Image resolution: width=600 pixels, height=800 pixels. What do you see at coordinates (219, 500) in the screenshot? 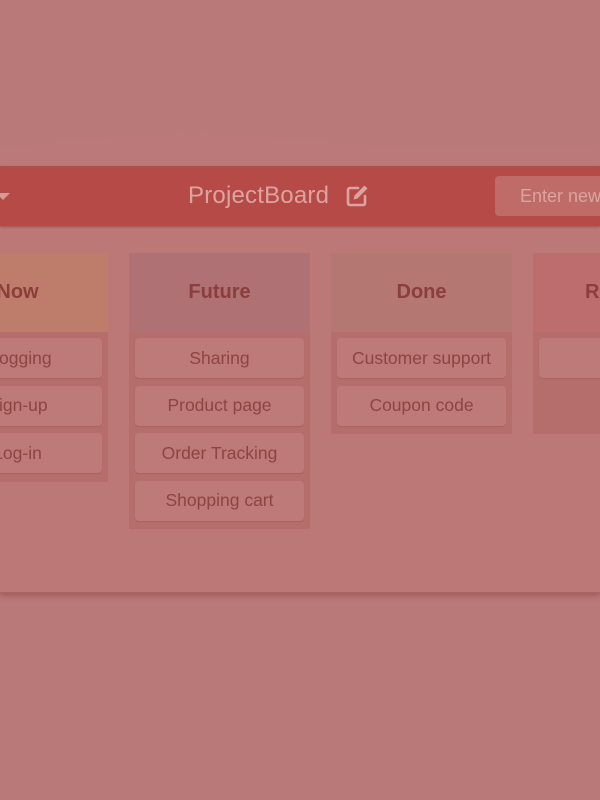
I see `card: Shopping cart` at bounding box center [219, 500].